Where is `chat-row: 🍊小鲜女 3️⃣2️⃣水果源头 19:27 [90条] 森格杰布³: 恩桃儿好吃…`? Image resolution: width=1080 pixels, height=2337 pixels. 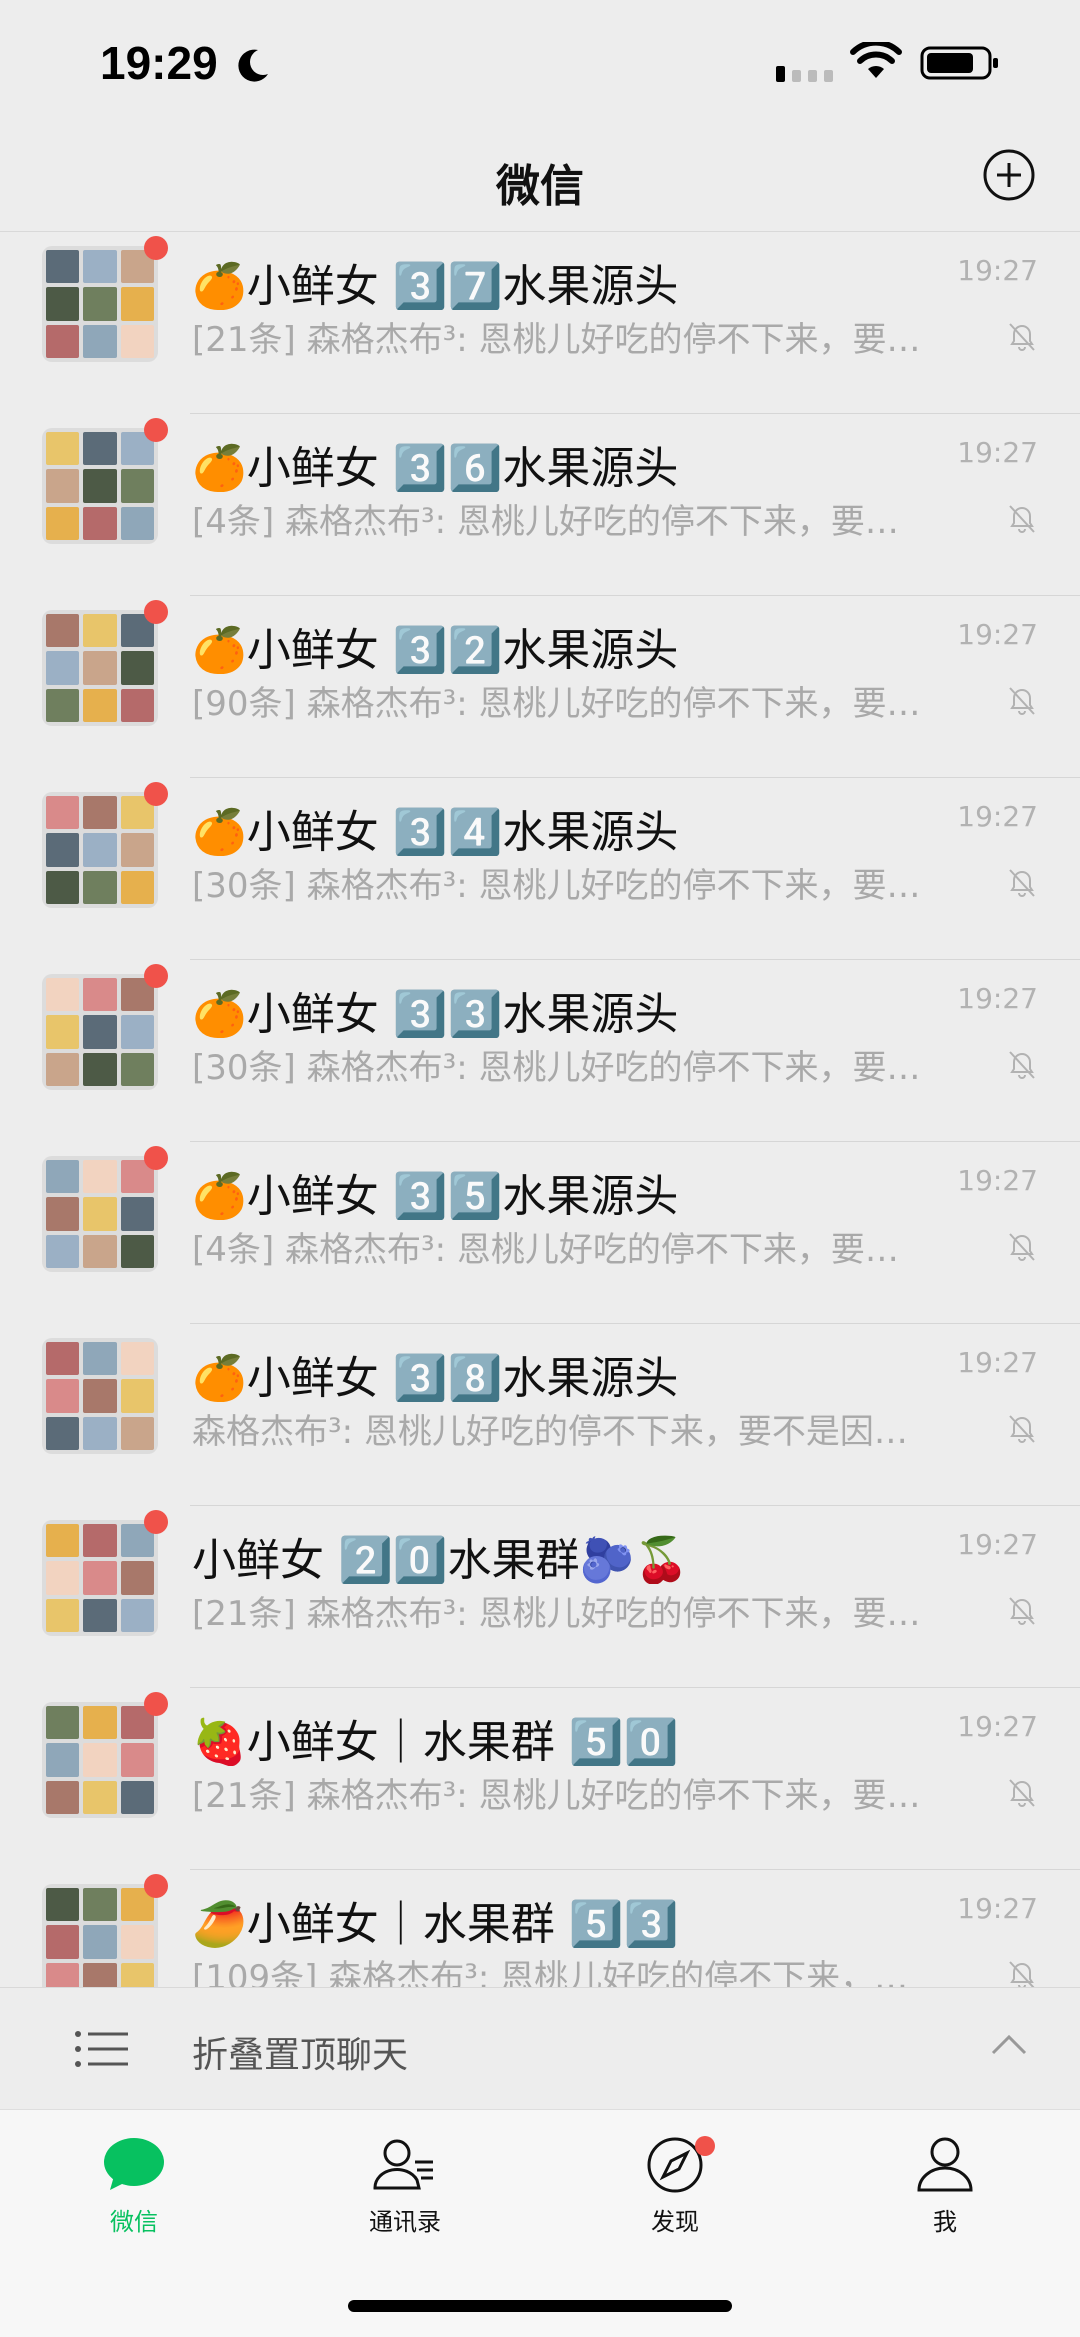 chat-row: 🍊小鲜女 3️⃣2️⃣水果源头 19:27 [90条] 森格杰布³: 恩桃儿好吃… is located at coordinates (540, 687).